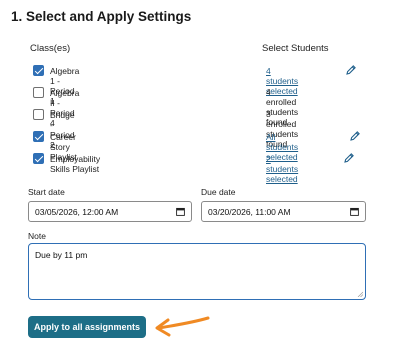 Image resolution: width=400 pixels, height=355 pixels. Describe the element at coordinates (50, 48) in the screenshot. I see `classes-header: Class(es)` at that location.